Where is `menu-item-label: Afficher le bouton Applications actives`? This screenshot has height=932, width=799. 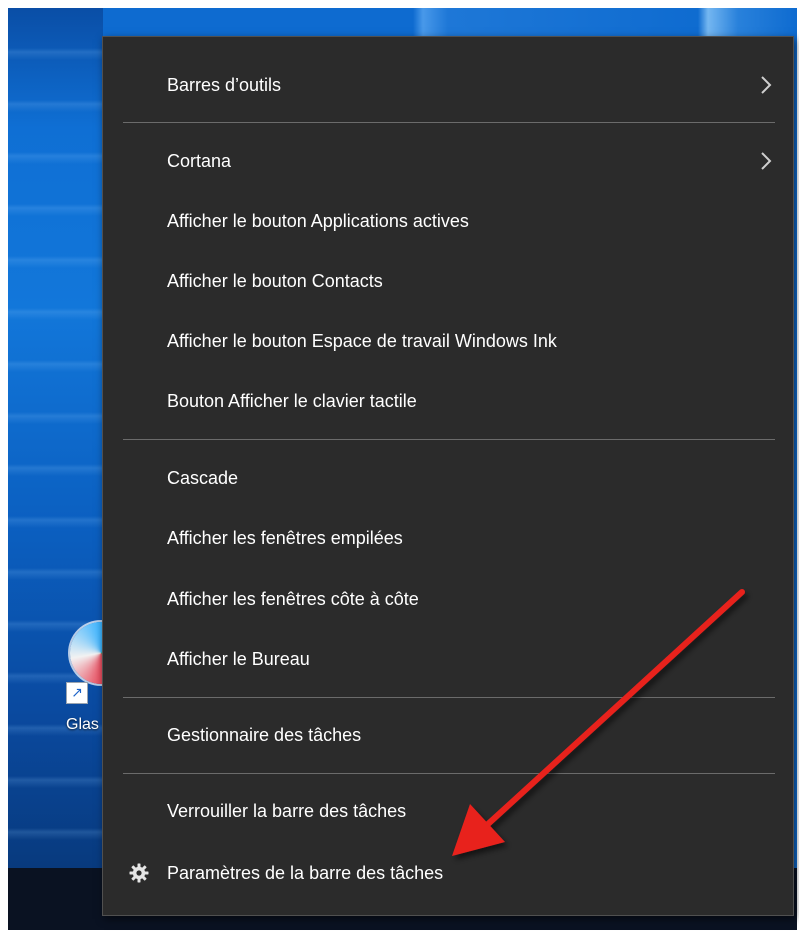 menu-item-label: Afficher le bouton Applications actives is located at coordinates (318, 221).